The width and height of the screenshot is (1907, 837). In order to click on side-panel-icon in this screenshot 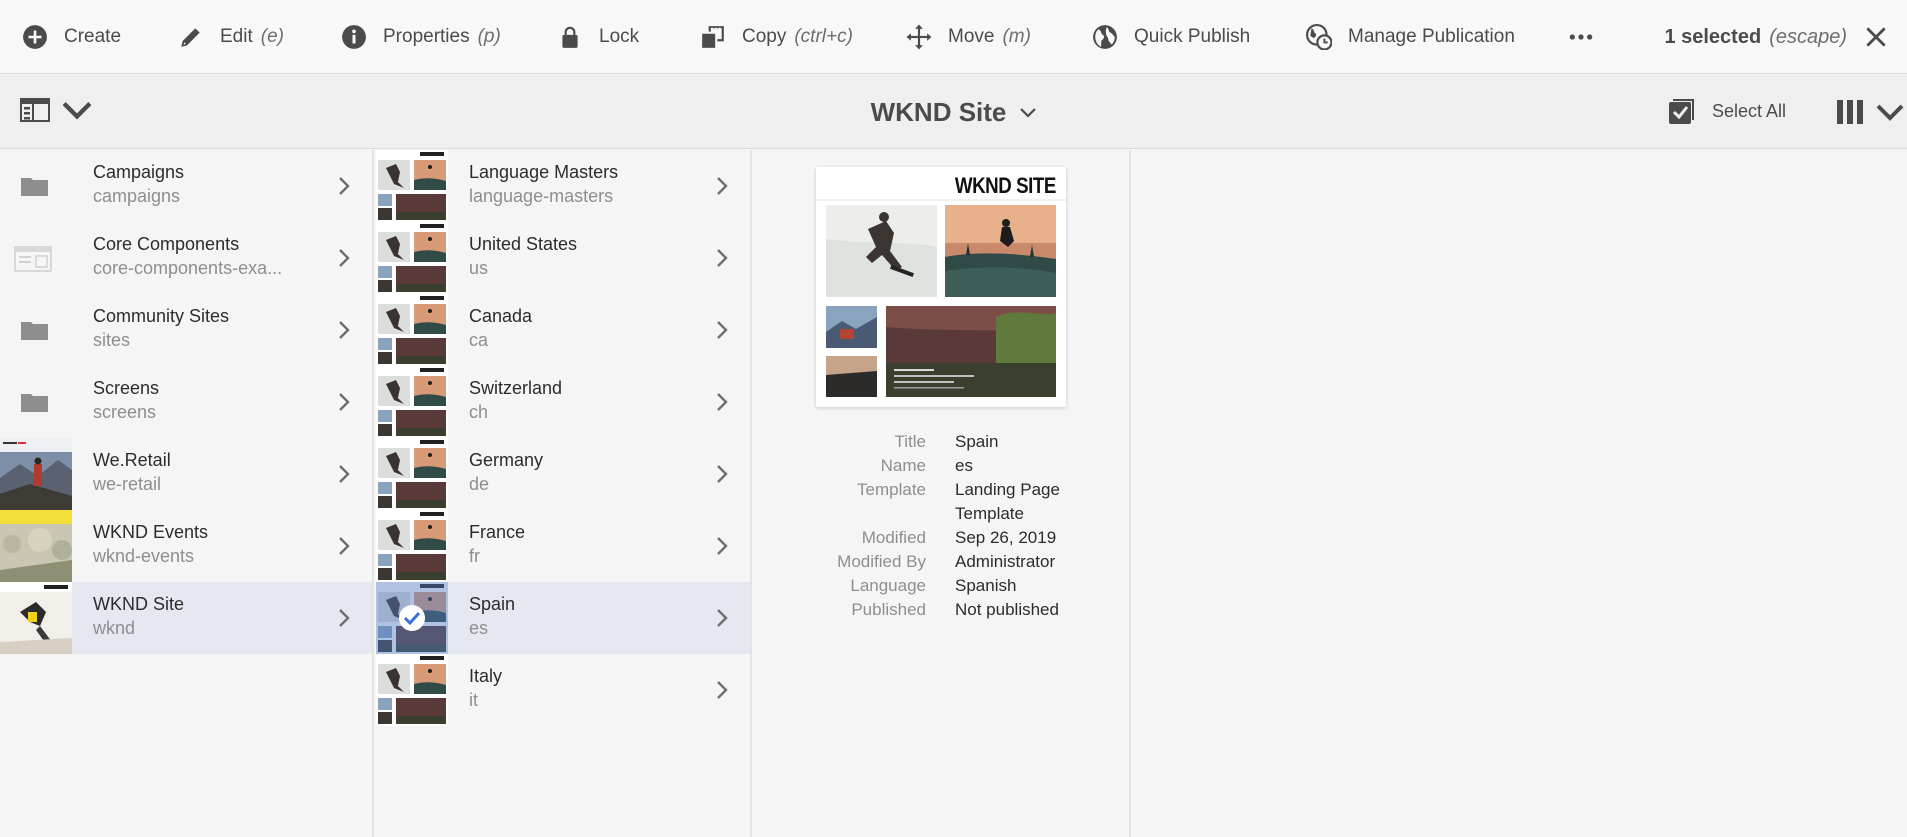, I will do `click(35, 110)`.